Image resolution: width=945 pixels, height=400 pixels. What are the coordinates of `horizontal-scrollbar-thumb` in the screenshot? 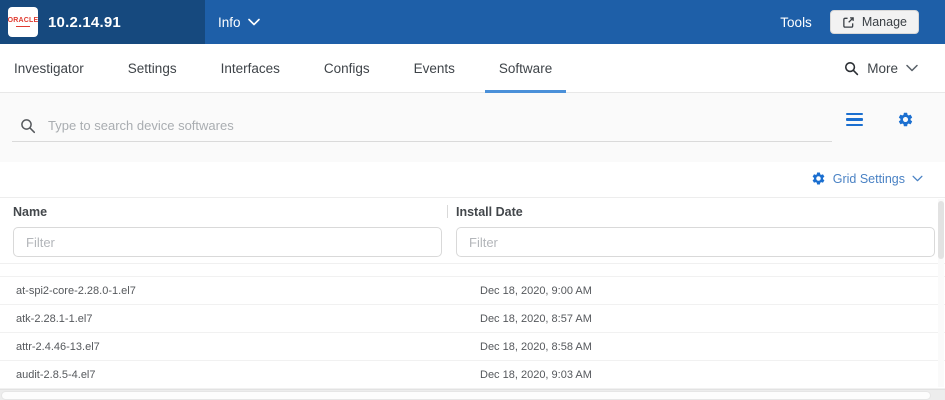 It's located at (466, 395).